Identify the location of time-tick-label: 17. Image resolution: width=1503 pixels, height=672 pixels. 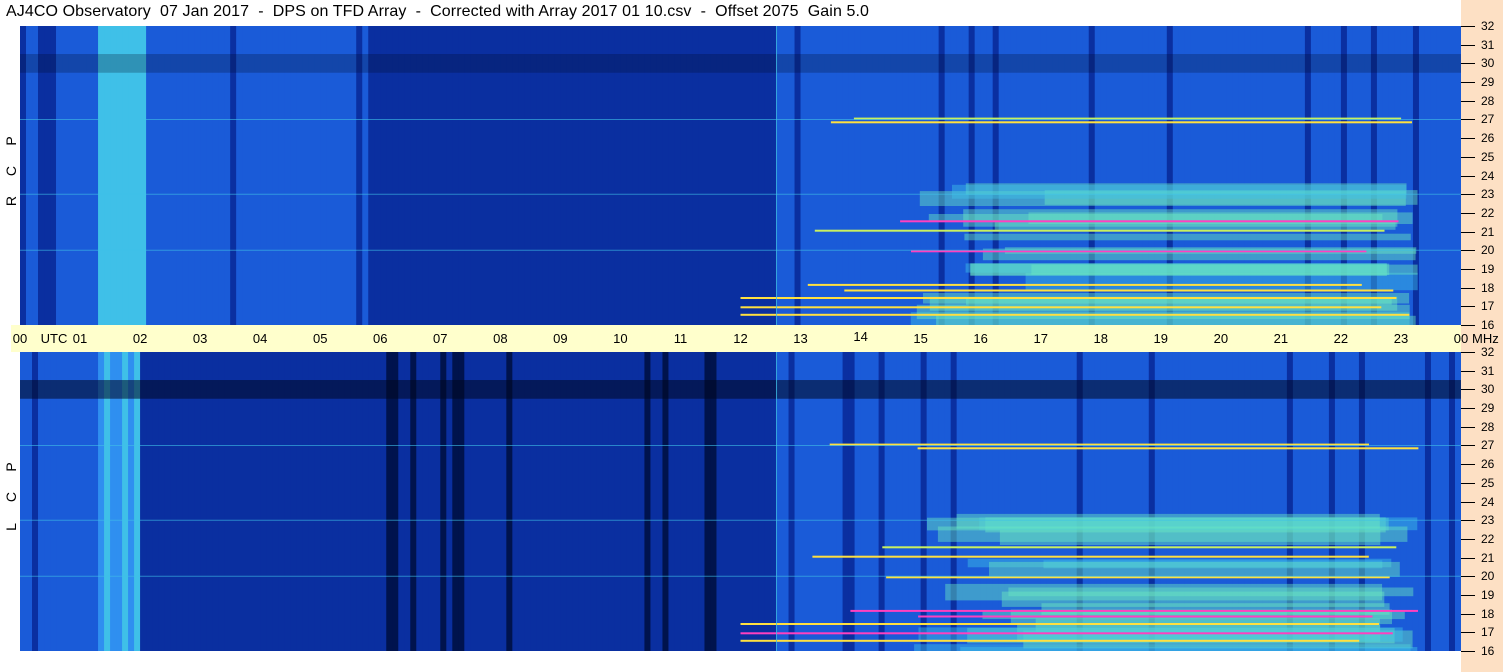
(1040, 338).